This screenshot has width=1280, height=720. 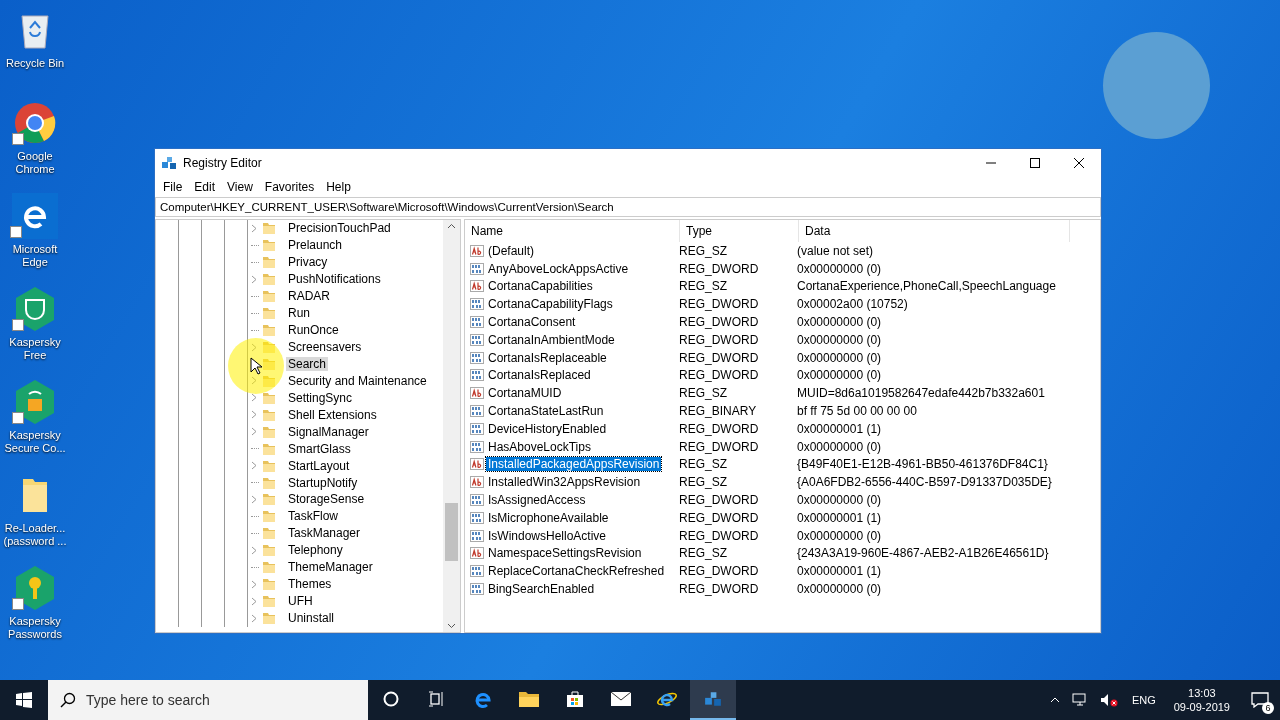 What do you see at coordinates (511, 250) in the screenshot?
I see `value-name: (Default)` at bounding box center [511, 250].